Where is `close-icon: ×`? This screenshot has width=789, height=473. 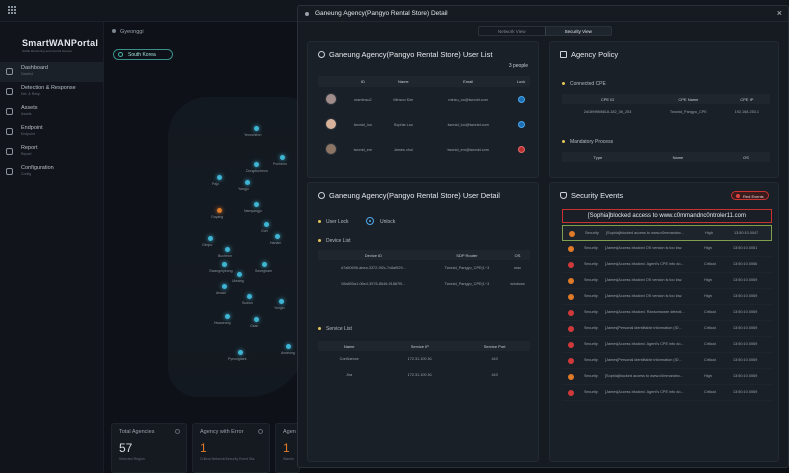 close-icon: × is located at coordinates (779, 13).